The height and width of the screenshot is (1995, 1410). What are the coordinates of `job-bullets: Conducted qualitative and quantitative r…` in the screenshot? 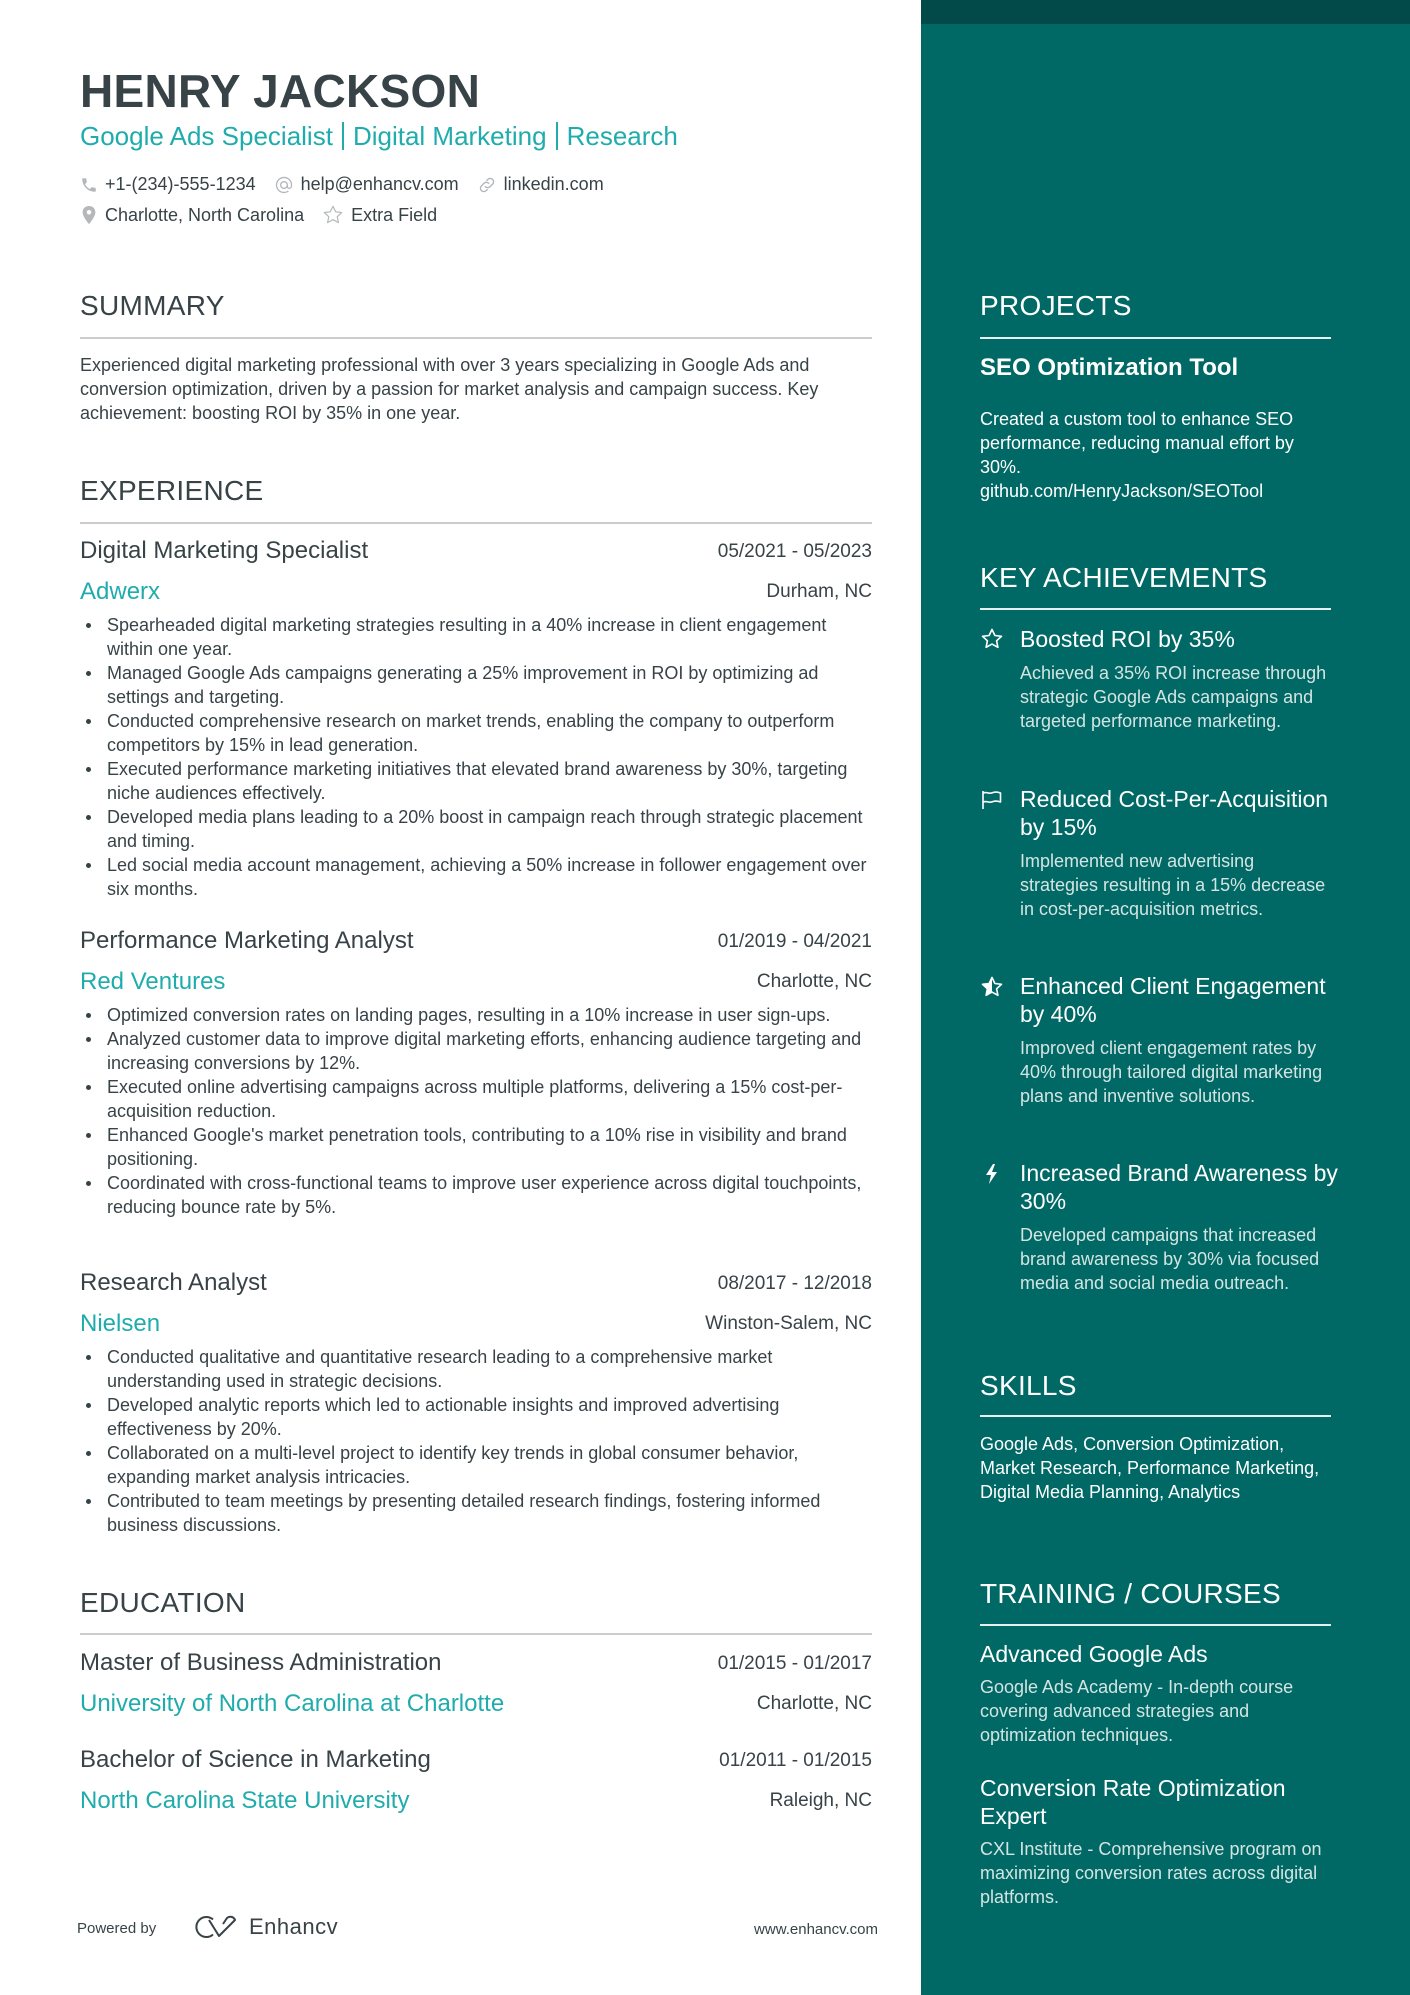 It's located at (476, 1441).